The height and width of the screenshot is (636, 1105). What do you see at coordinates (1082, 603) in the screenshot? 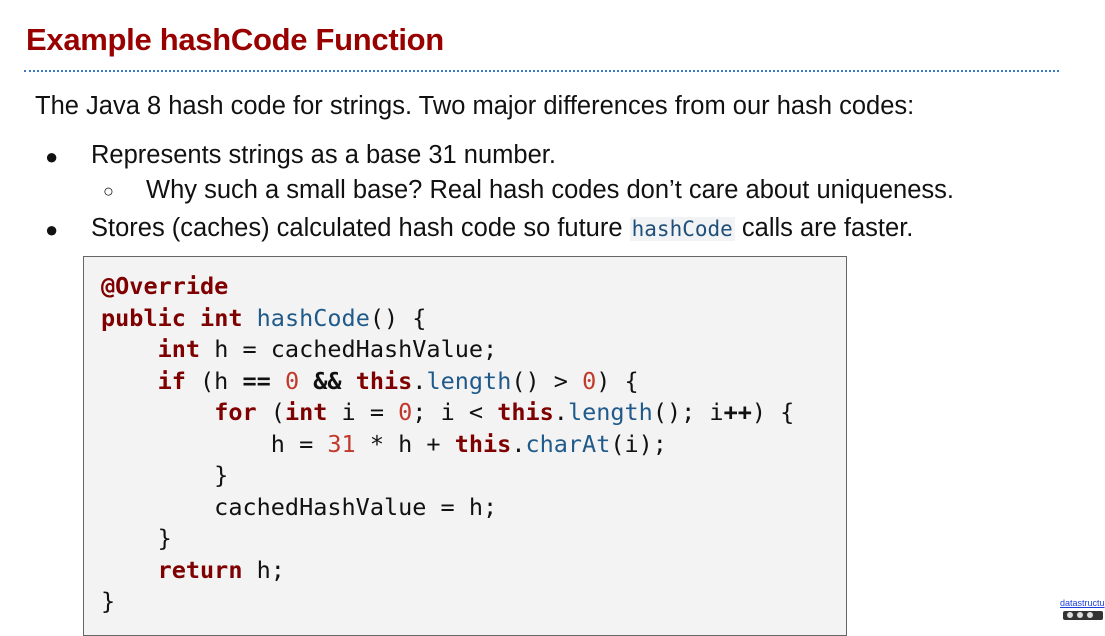
I see `footer-link: datastructu` at bounding box center [1082, 603].